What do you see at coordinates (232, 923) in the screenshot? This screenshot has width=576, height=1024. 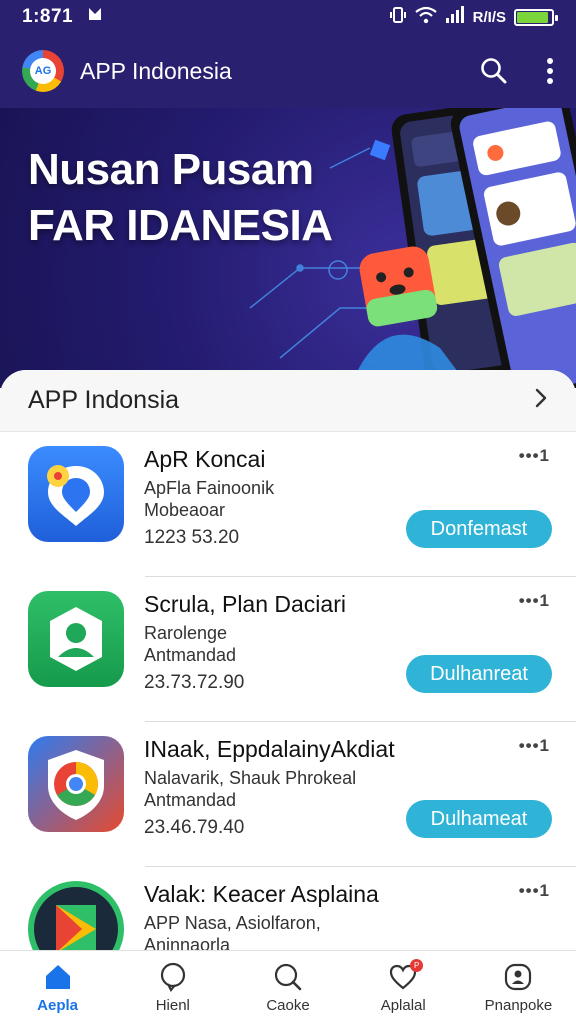 I see `app-developer: APP Nasa, Asiolfaron,` at bounding box center [232, 923].